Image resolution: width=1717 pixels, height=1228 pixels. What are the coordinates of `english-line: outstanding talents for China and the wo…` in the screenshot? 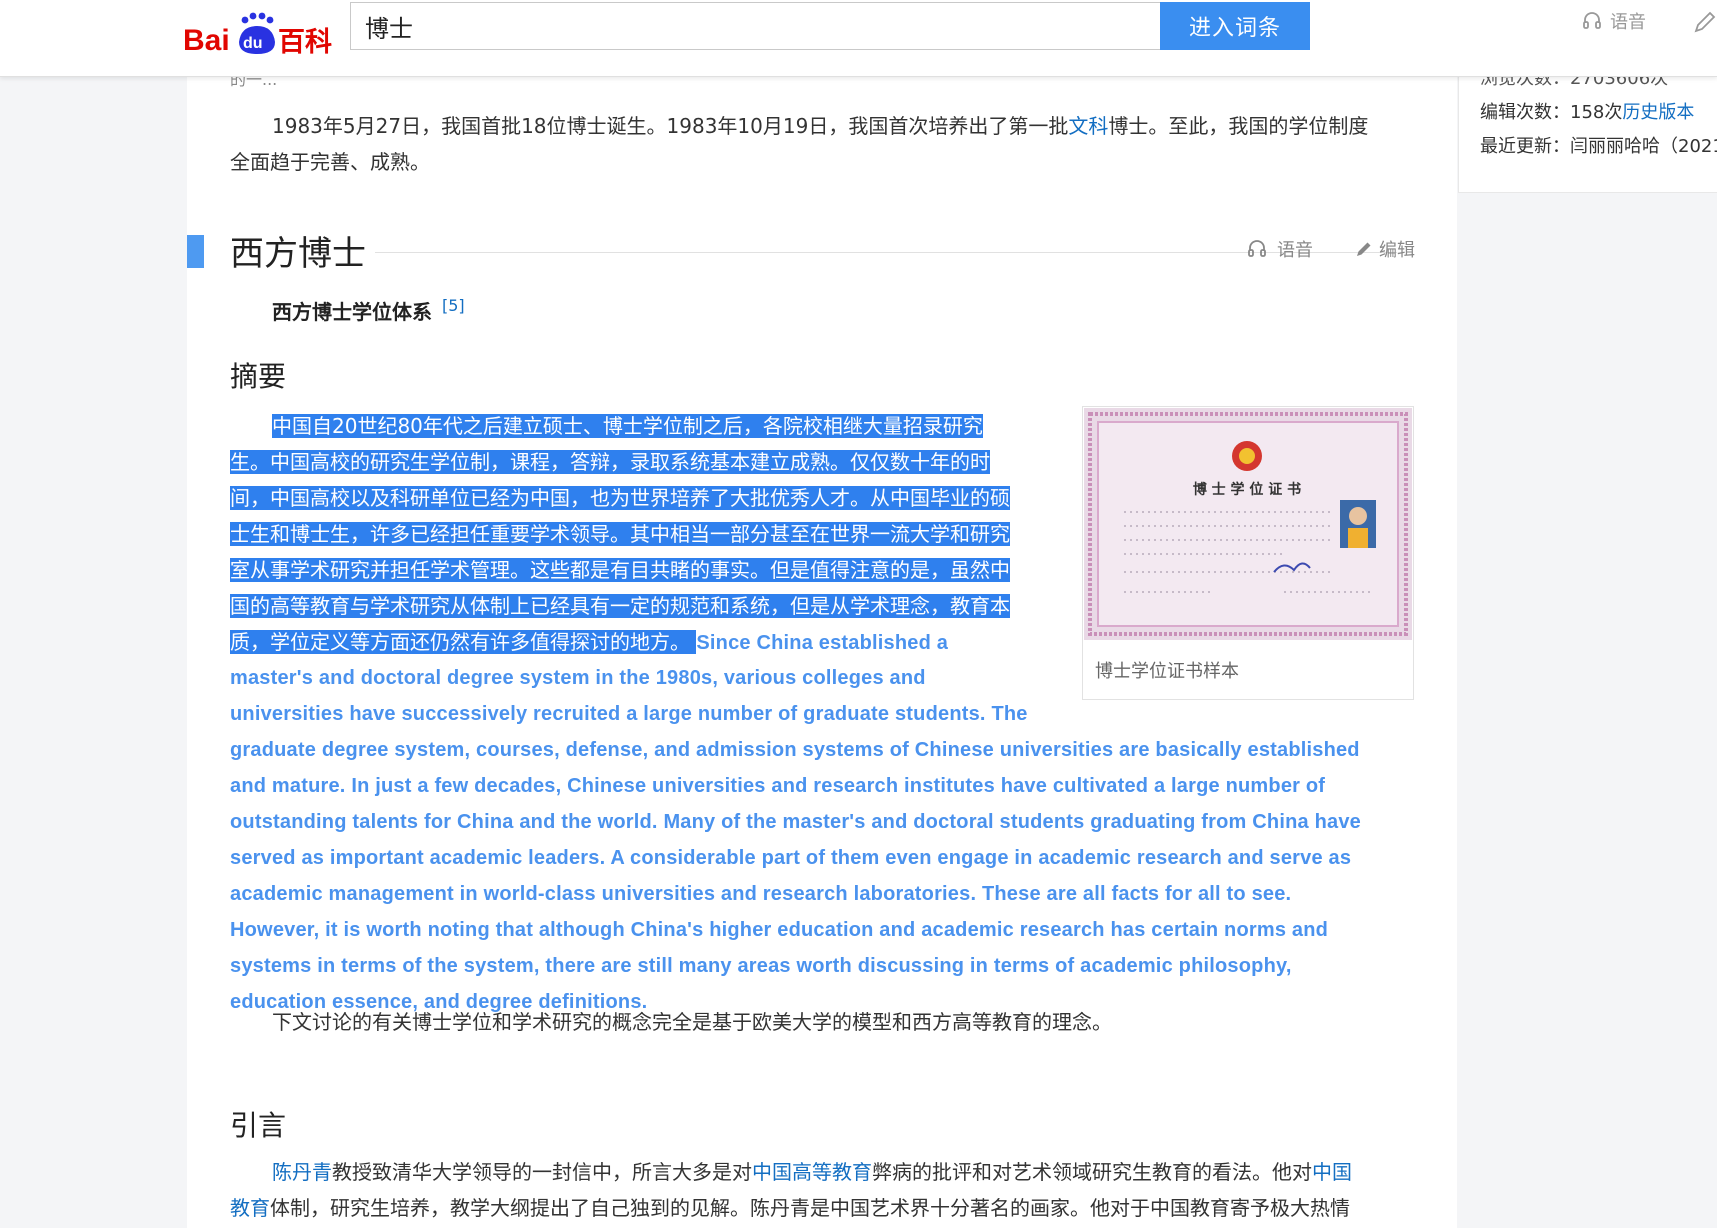 It's located at (795, 822).